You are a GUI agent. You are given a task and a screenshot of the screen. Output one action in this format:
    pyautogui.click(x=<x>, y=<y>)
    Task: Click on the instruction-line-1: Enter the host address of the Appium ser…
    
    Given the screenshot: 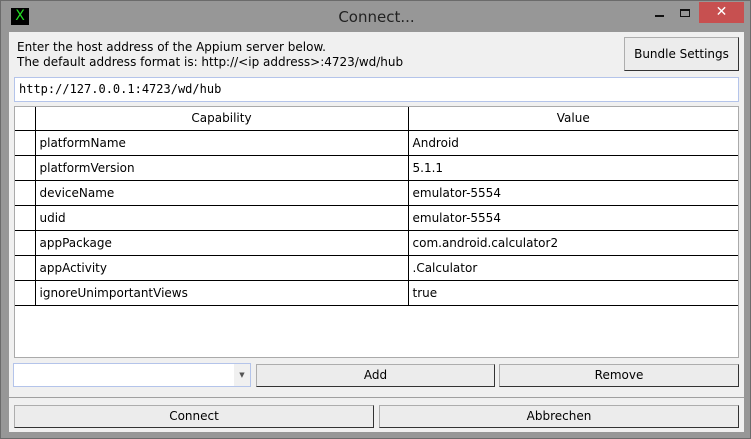 What is the action you would take?
    pyautogui.click(x=171, y=47)
    